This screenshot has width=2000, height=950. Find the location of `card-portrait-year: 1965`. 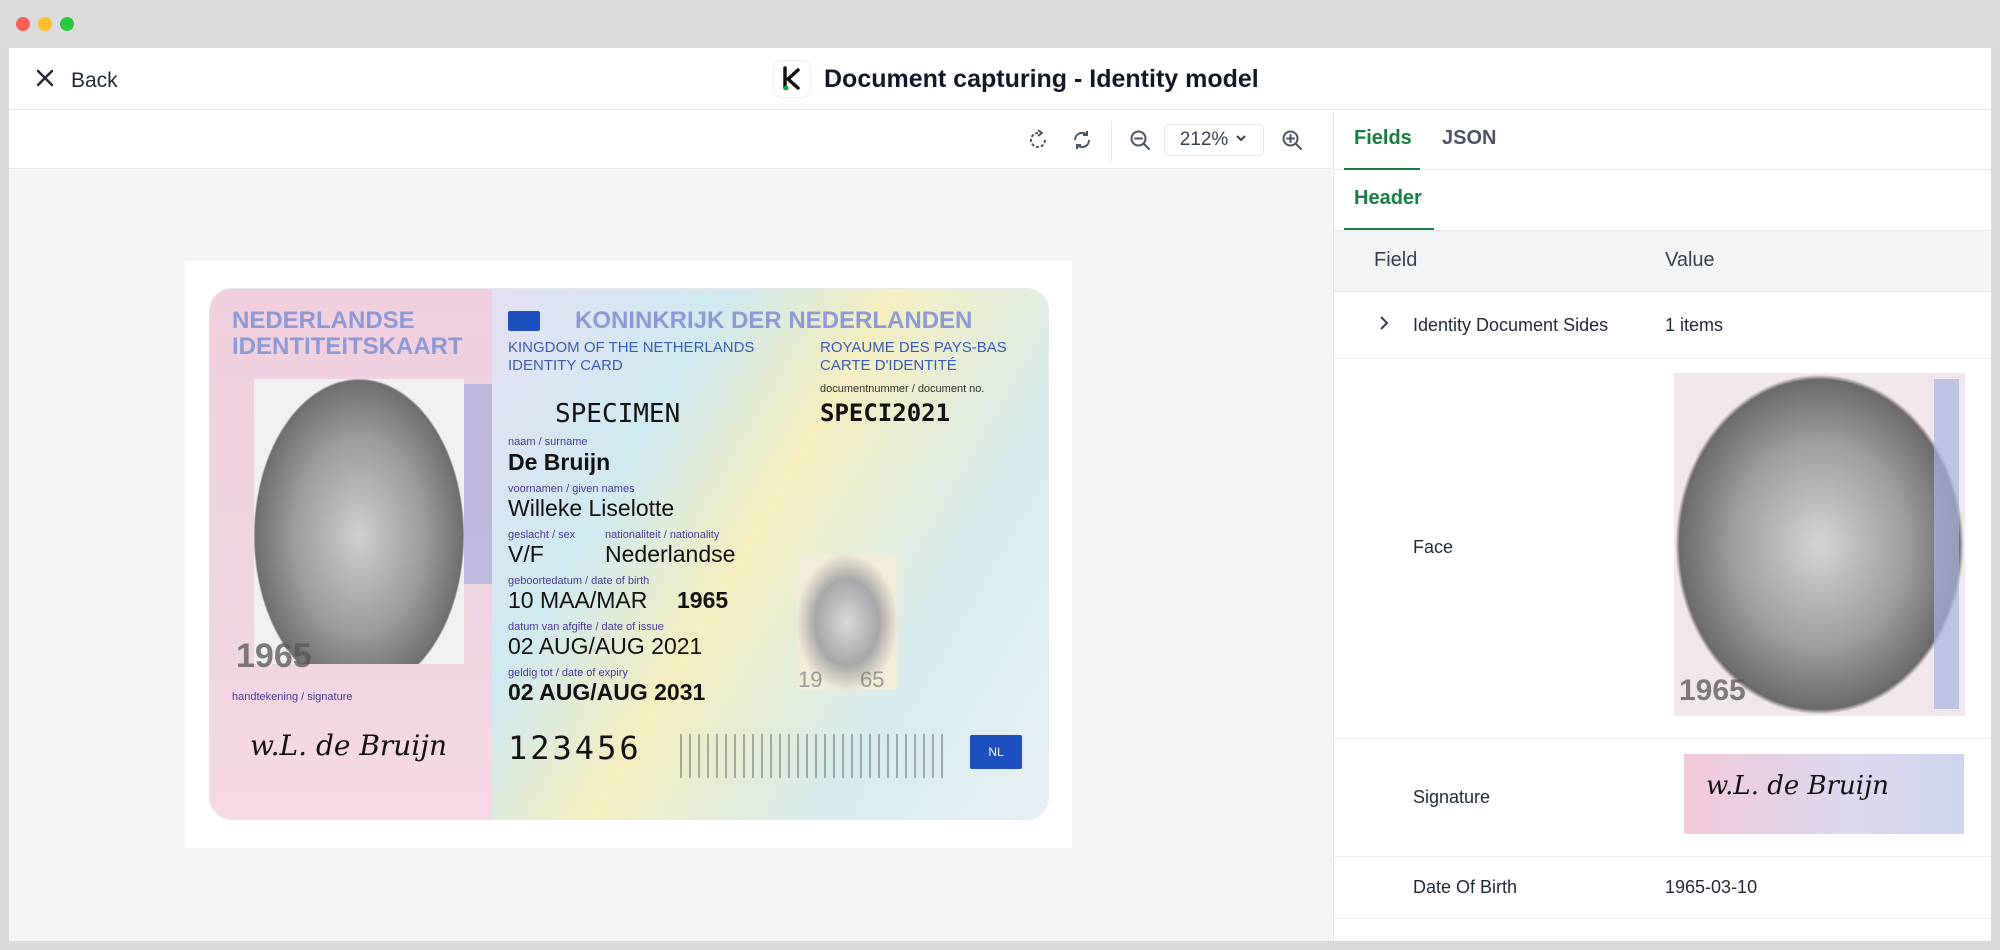

card-portrait-year: 1965 is located at coordinates (274, 656).